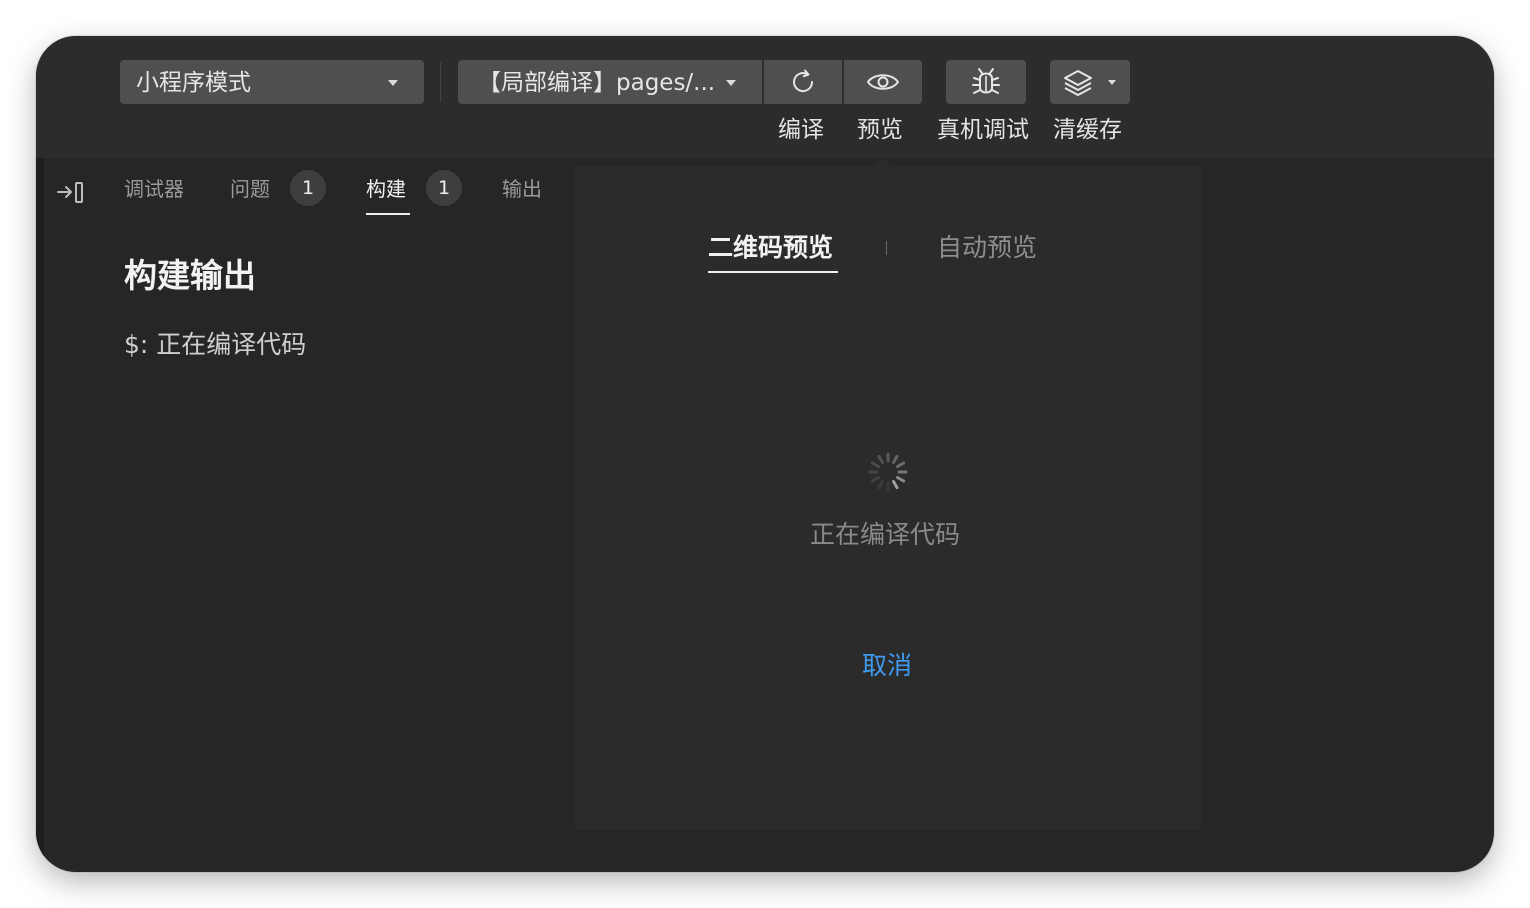 Image resolution: width=1530 pixels, height=908 pixels. Describe the element at coordinates (444, 188) in the screenshot. I see `build-count-badge: 1` at that location.